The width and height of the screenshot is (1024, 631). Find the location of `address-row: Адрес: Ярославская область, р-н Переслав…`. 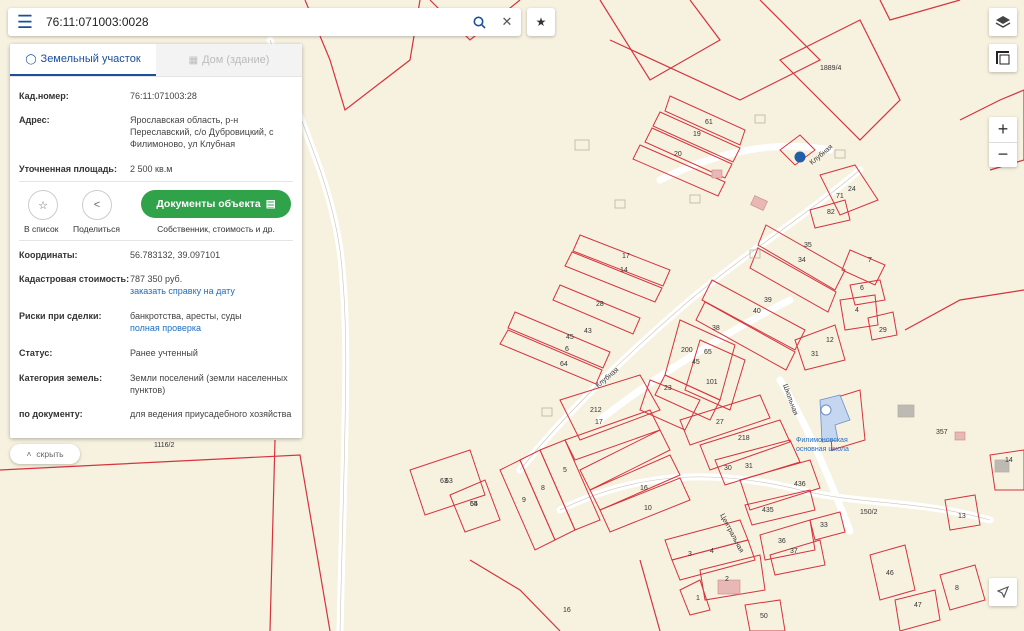

address-row: Адрес: Ярославская область, р-н Переслав… is located at coordinates (157, 132).